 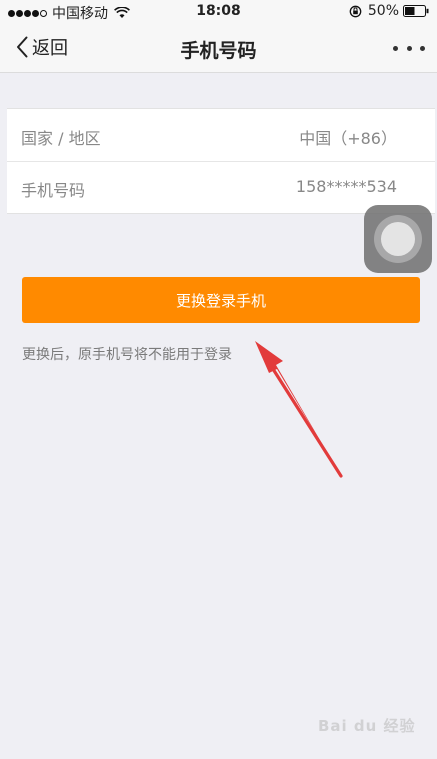 I want to click on country-region-label: 国家 / 地区, so click(x=61, y=138).